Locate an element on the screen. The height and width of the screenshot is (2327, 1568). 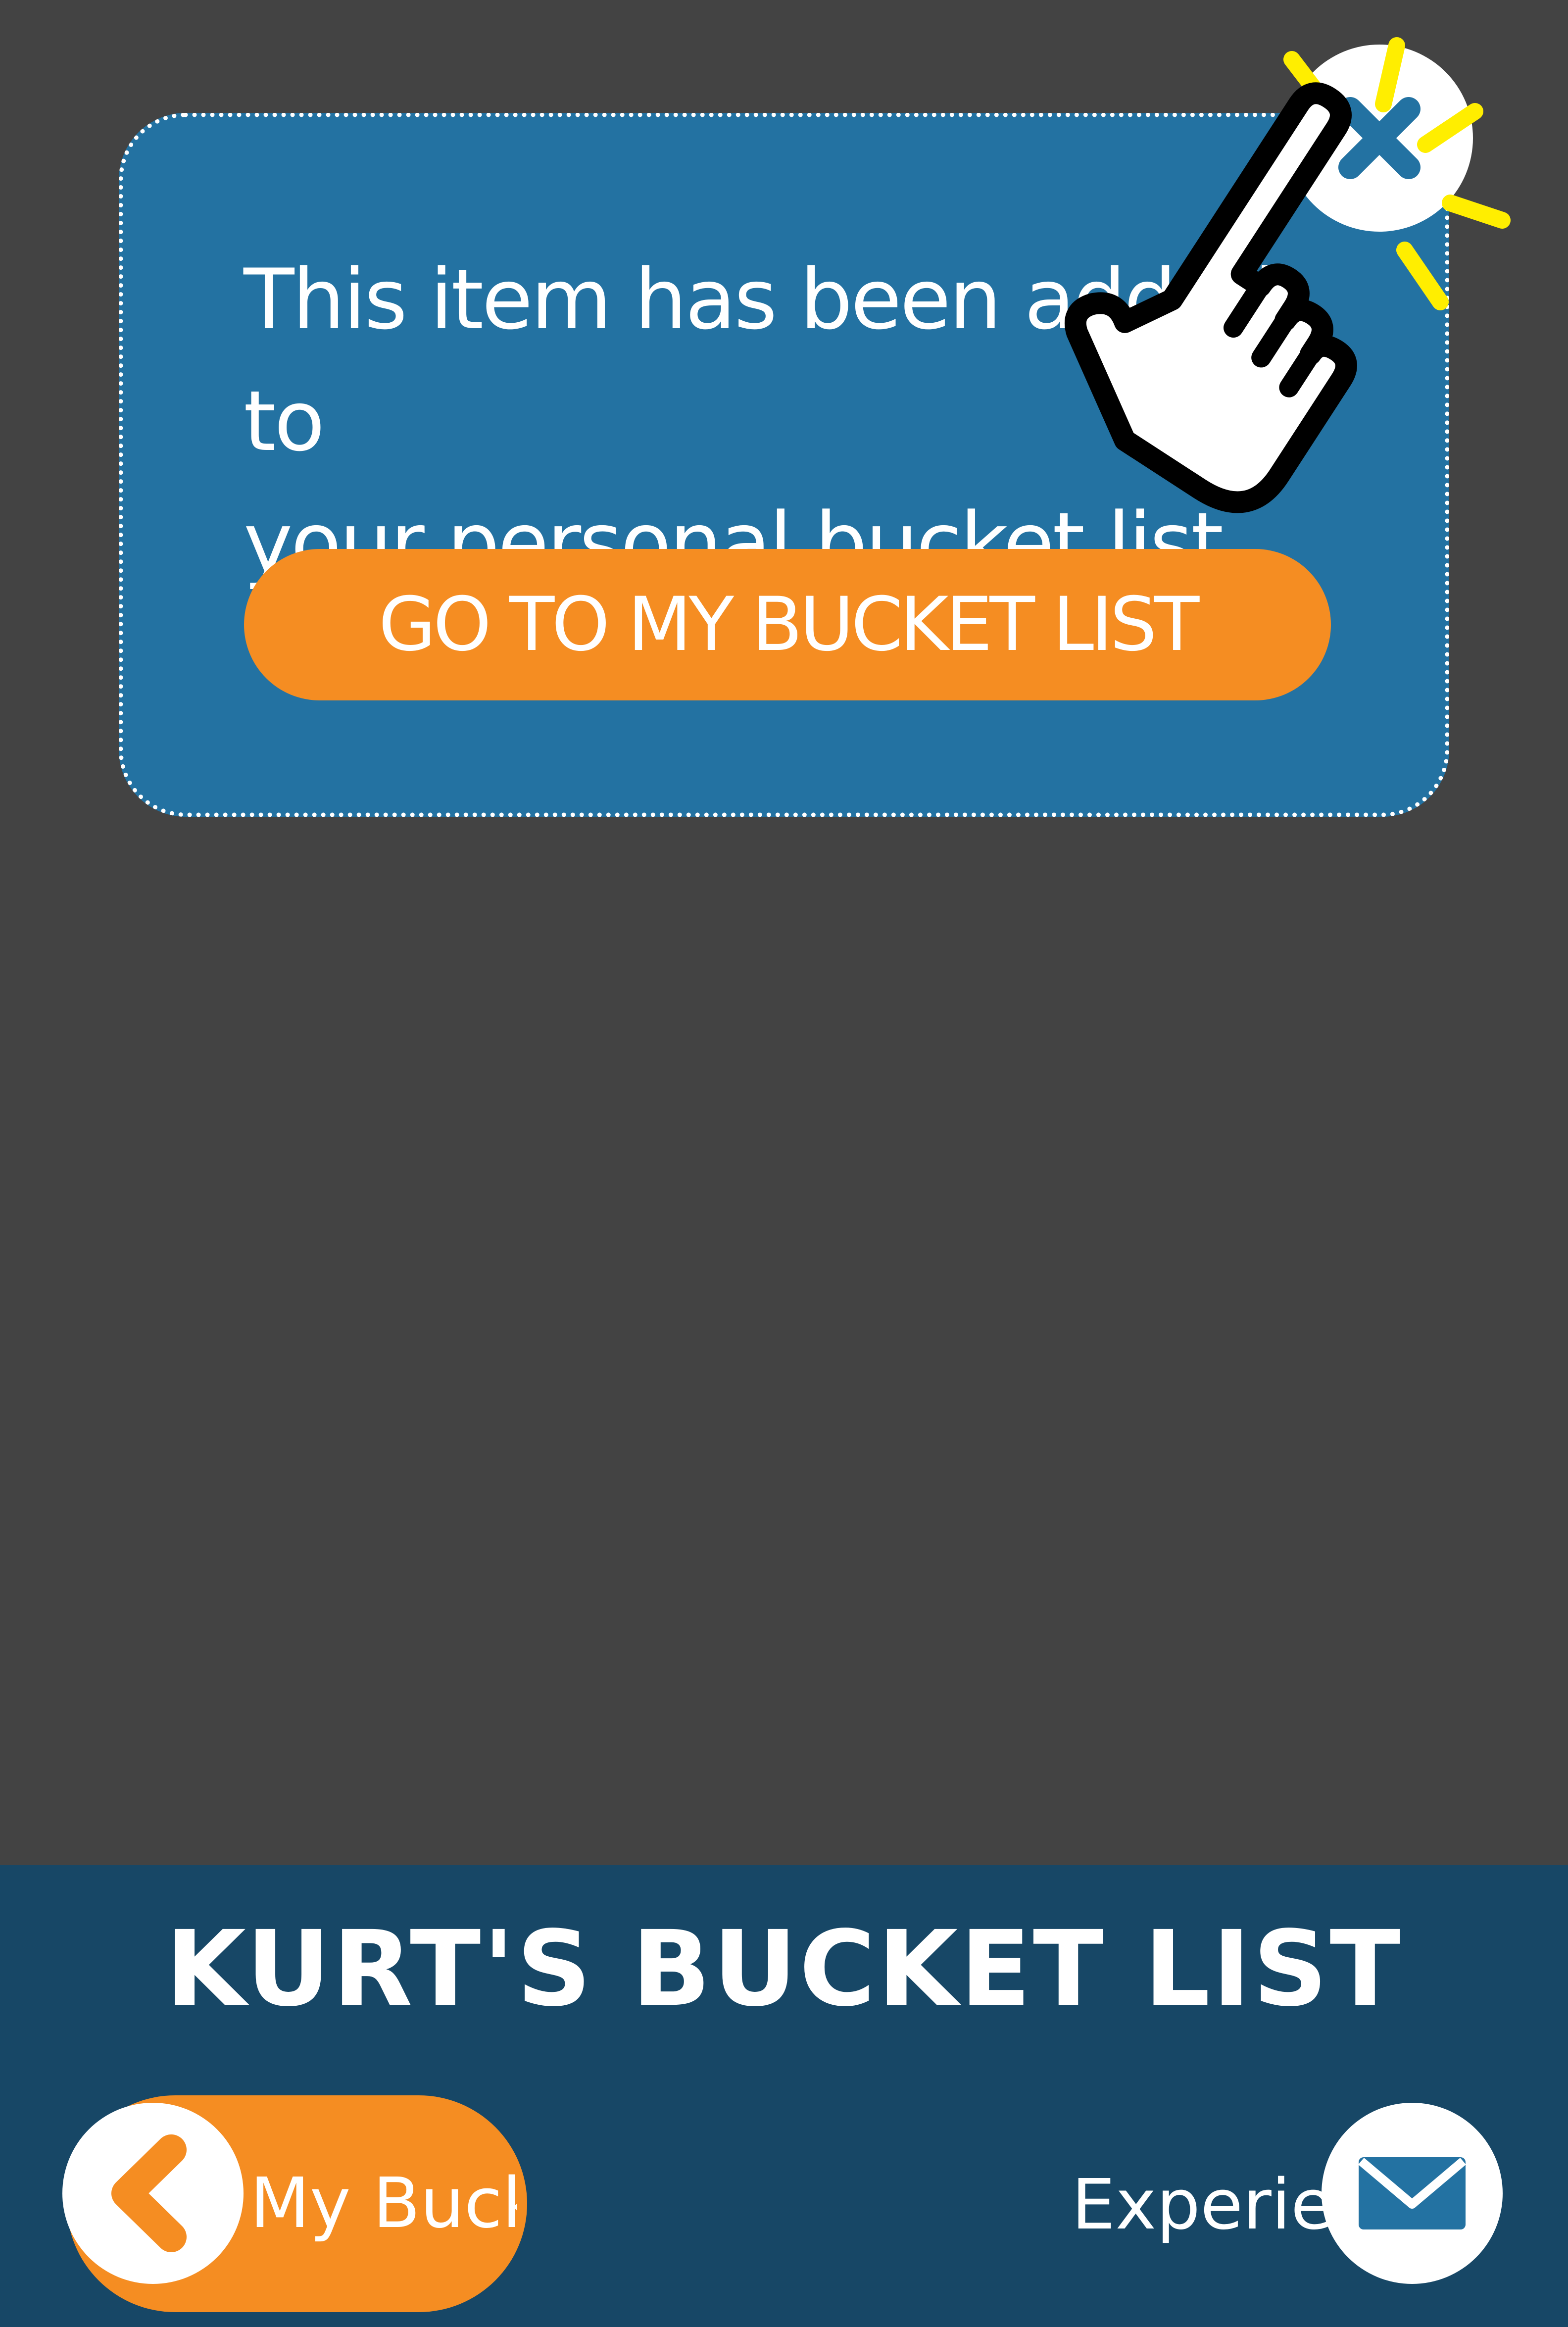
chevron-left-icon is located at coordinates (149, 2193).